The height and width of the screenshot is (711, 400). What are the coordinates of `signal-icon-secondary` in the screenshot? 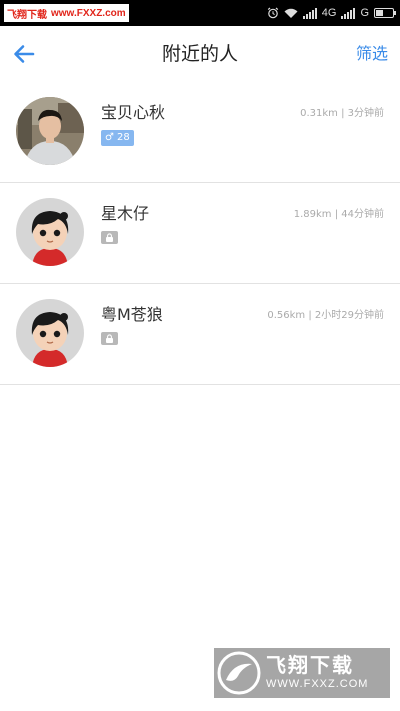 It's located at (348, 13).